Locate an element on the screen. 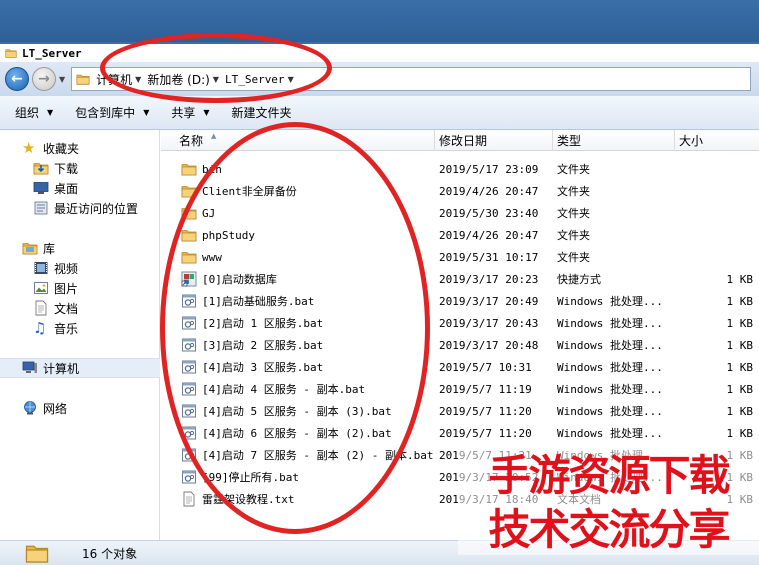 The width and height of the screenshot is (759, 565). sidebar-item-label: 图片 is located at coordinates (66, 288).